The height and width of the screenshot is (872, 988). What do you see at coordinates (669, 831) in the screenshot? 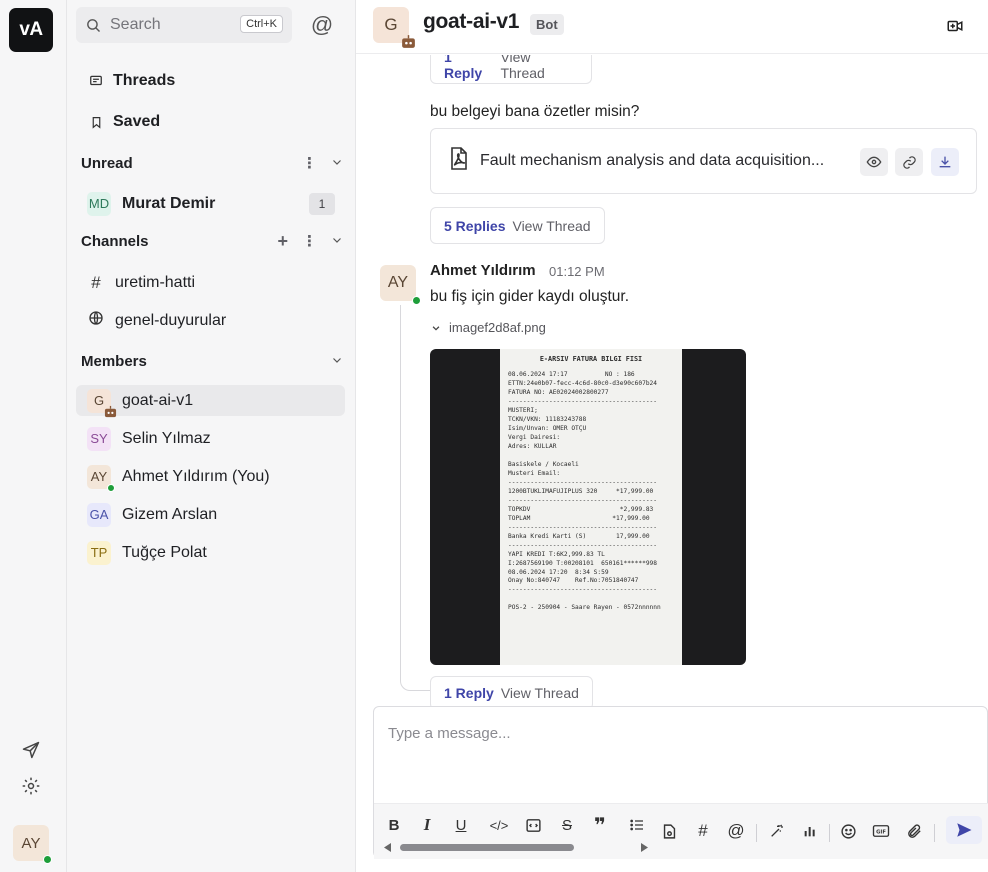
I see `file-settings-icon` at bounding box center [669, 831].